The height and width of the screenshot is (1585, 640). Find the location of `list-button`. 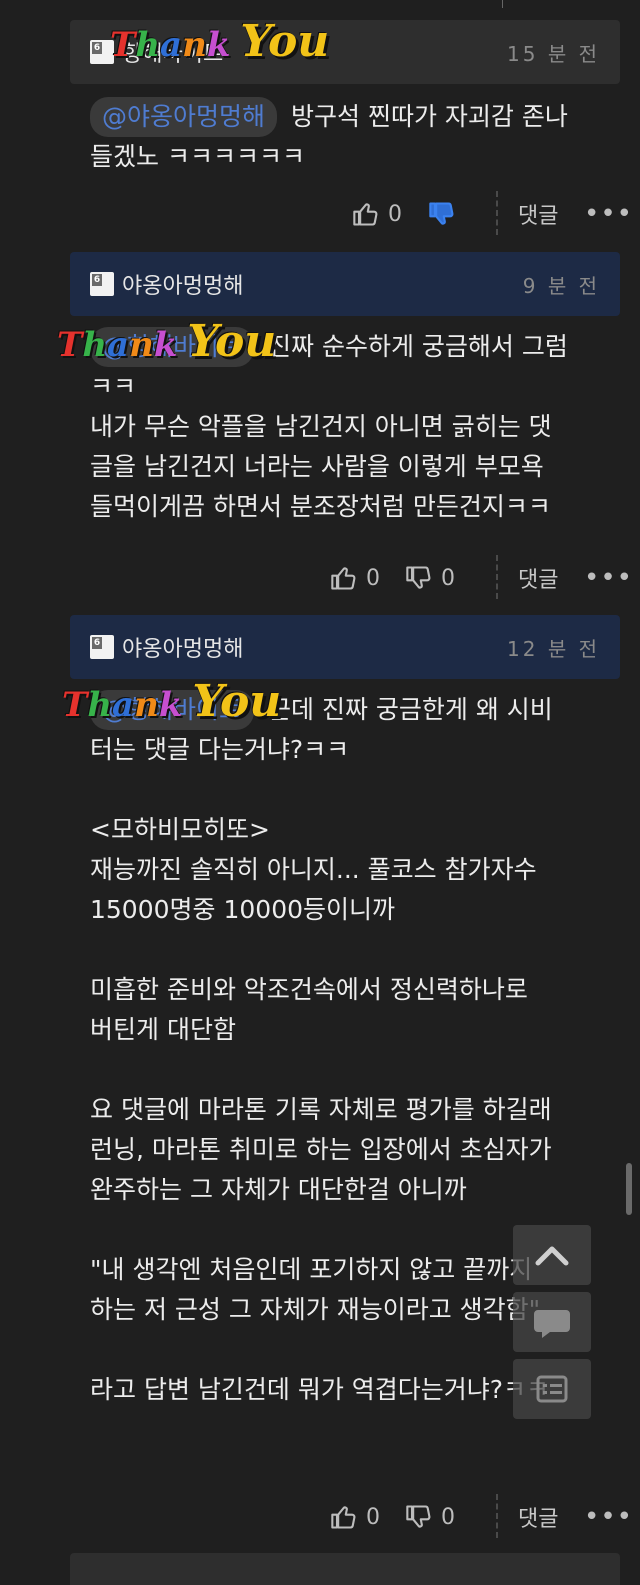

list-button is located at coordinates (552, 1389).